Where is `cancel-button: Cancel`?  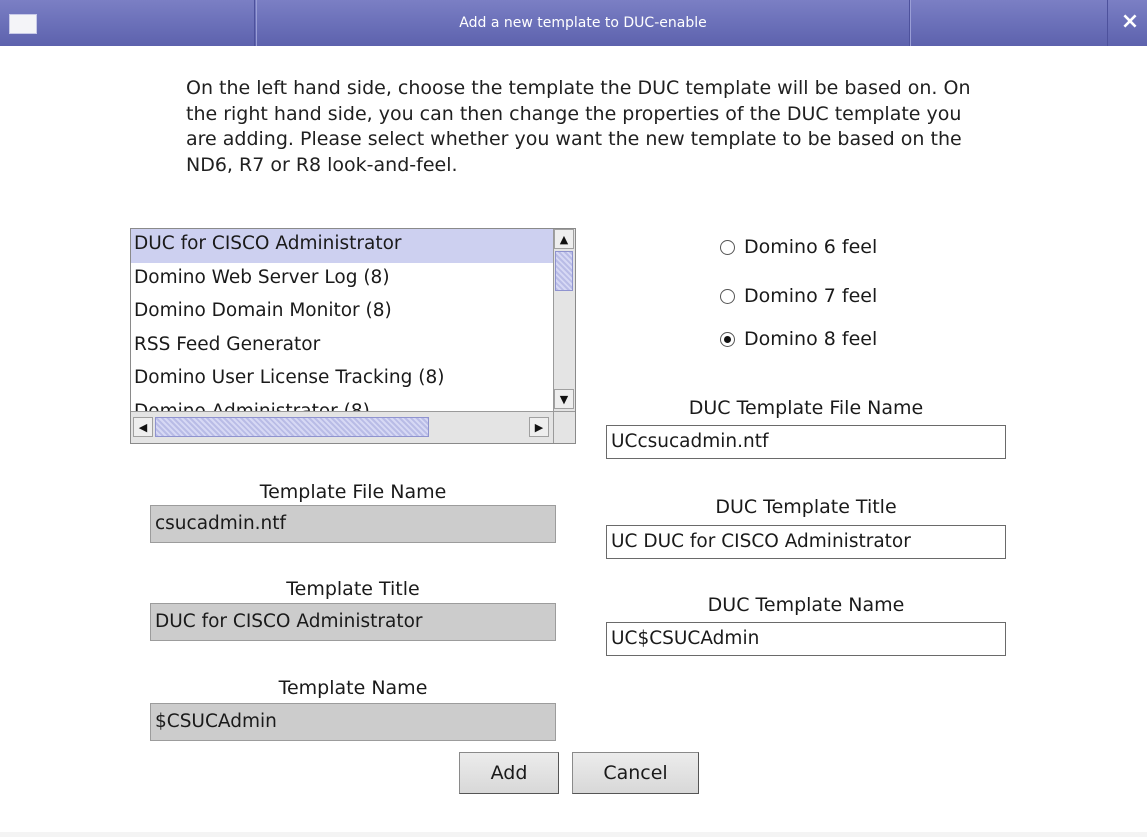 cancel-button: Cancel is located at coordinates (635, 773).